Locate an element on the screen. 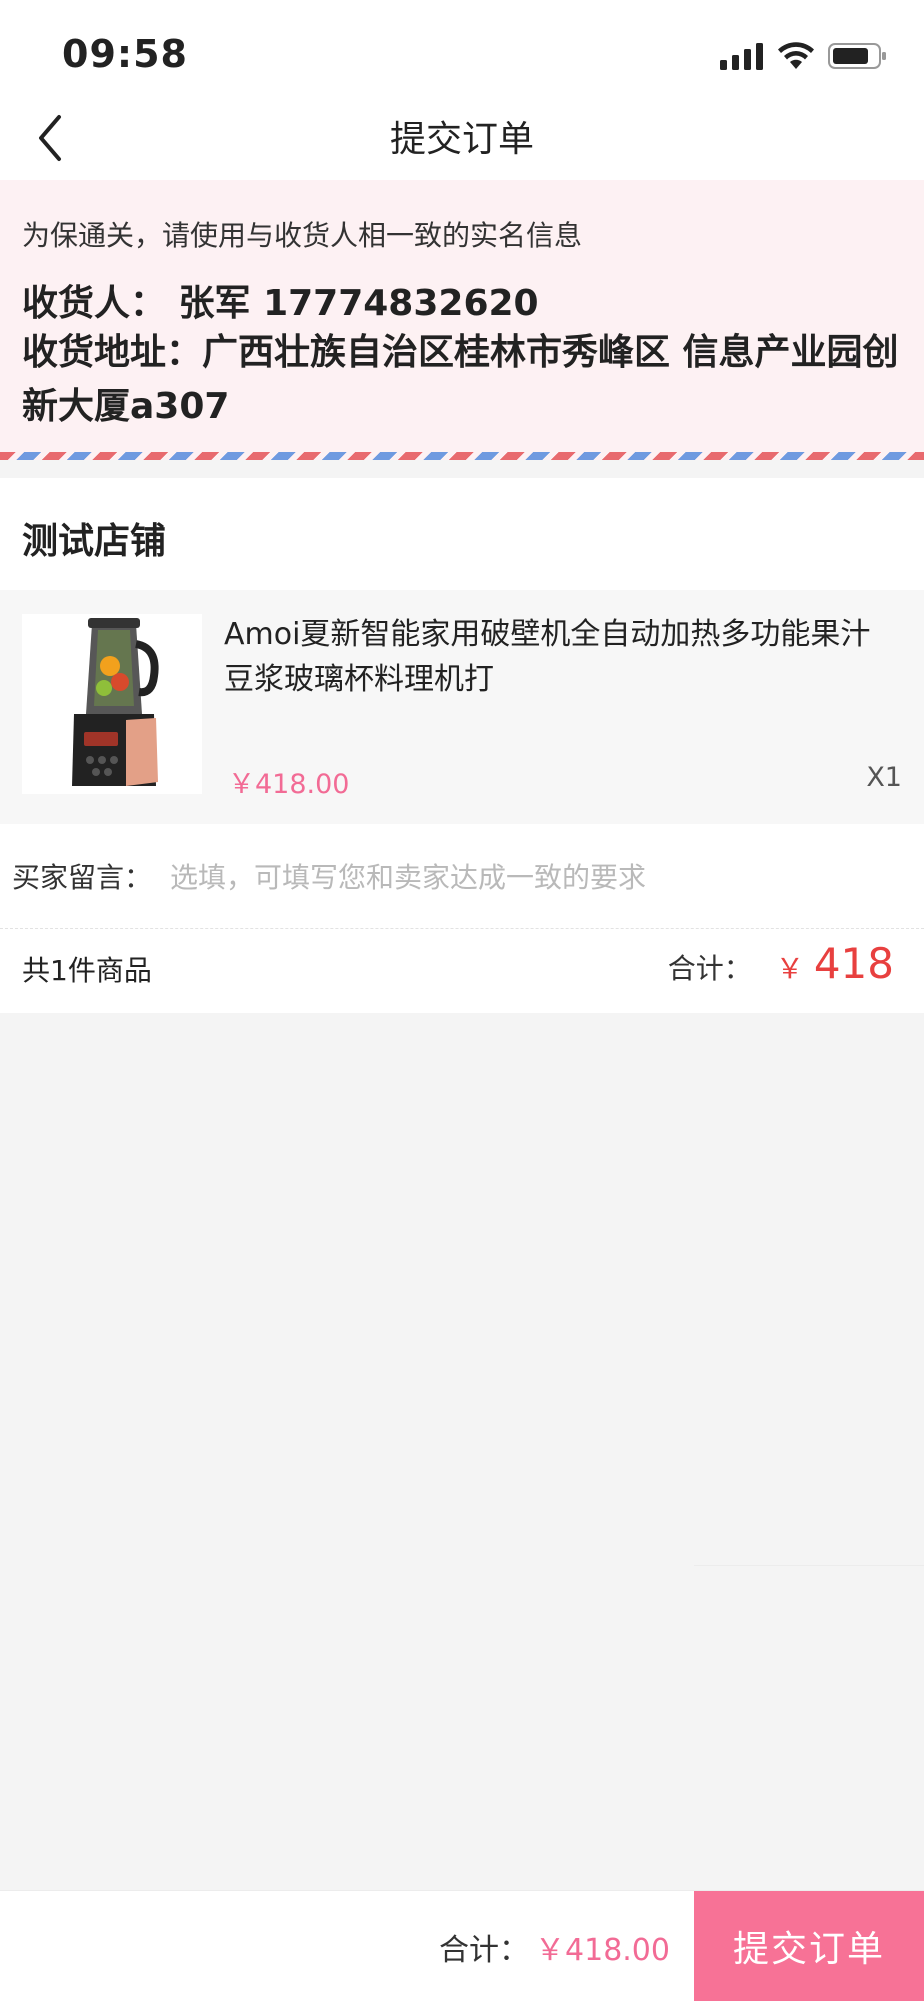 The image size is (924, 2001). checkout-total-value: ￥418.00 is located at coordinates (602, 1950).